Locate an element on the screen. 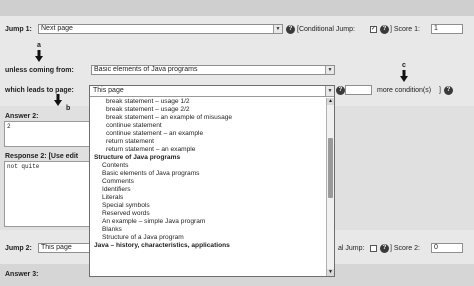  dropdown-option: break statement – usage 1/2 is located at coordinates (208, 102).